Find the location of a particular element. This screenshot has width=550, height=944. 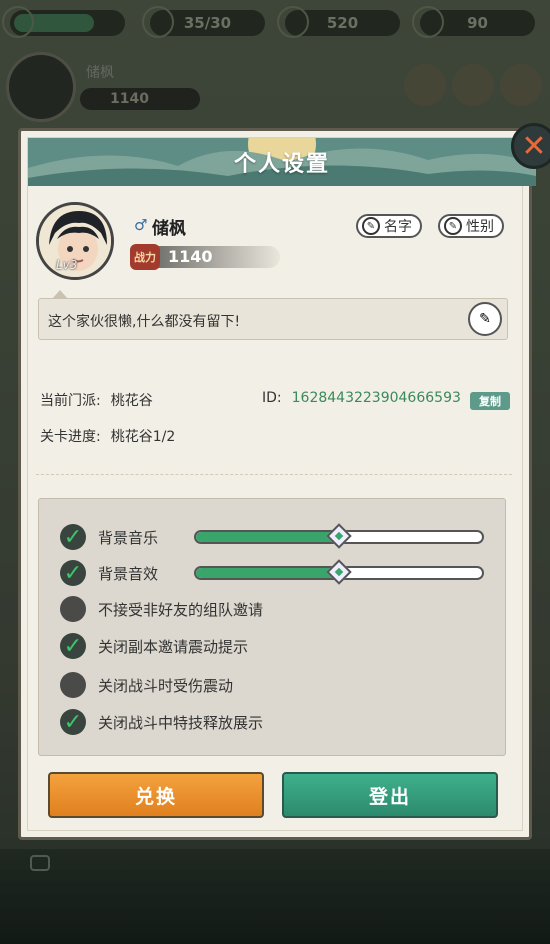

rename-button: ✎ 名字 is located at coordinates (389, 226).